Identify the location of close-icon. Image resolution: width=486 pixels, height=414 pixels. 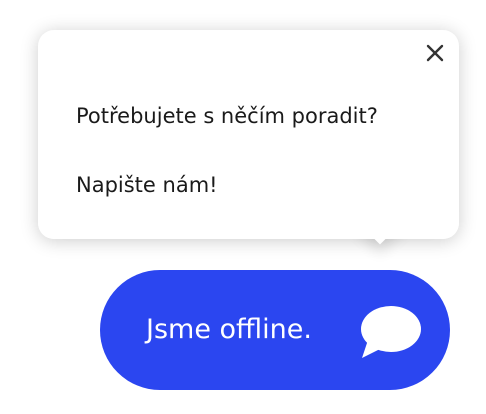
(435, 53).